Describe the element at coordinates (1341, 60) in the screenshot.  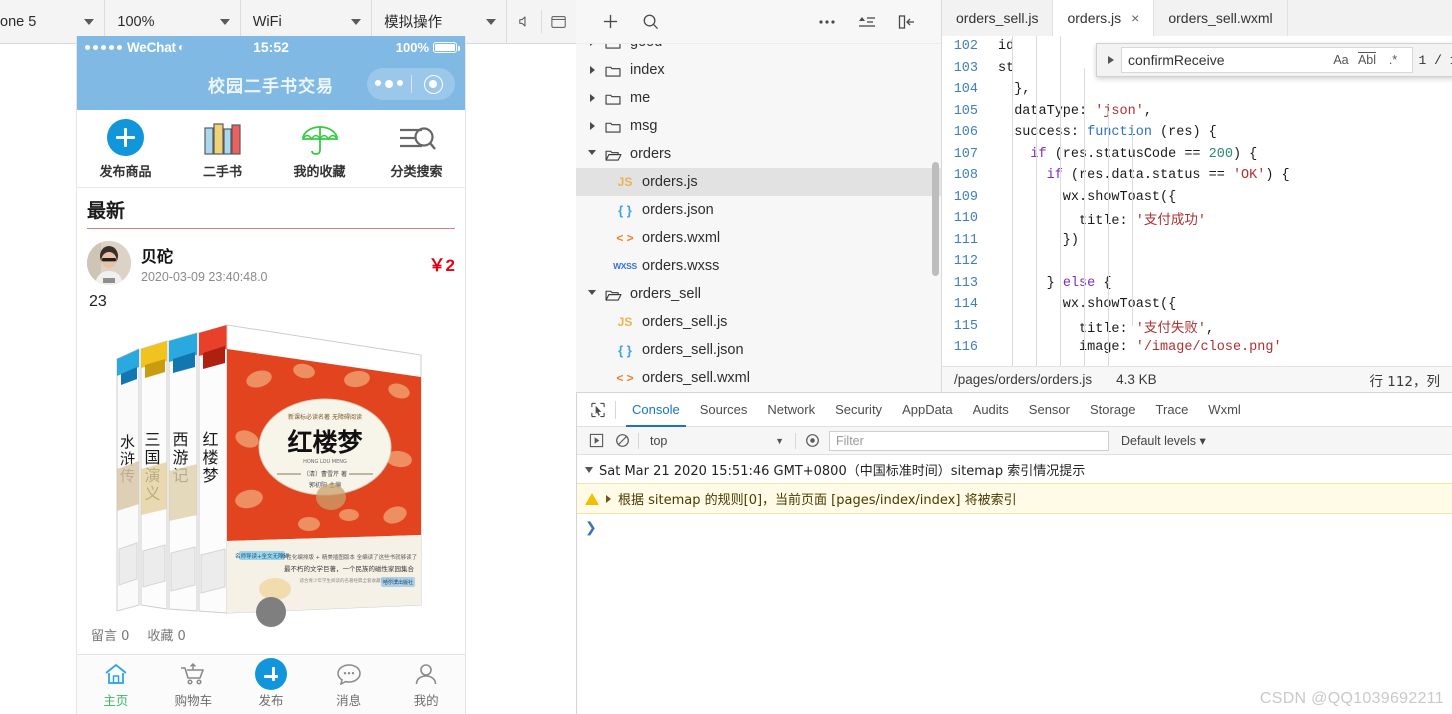
I see `match-case-icon: Aa` at that location.